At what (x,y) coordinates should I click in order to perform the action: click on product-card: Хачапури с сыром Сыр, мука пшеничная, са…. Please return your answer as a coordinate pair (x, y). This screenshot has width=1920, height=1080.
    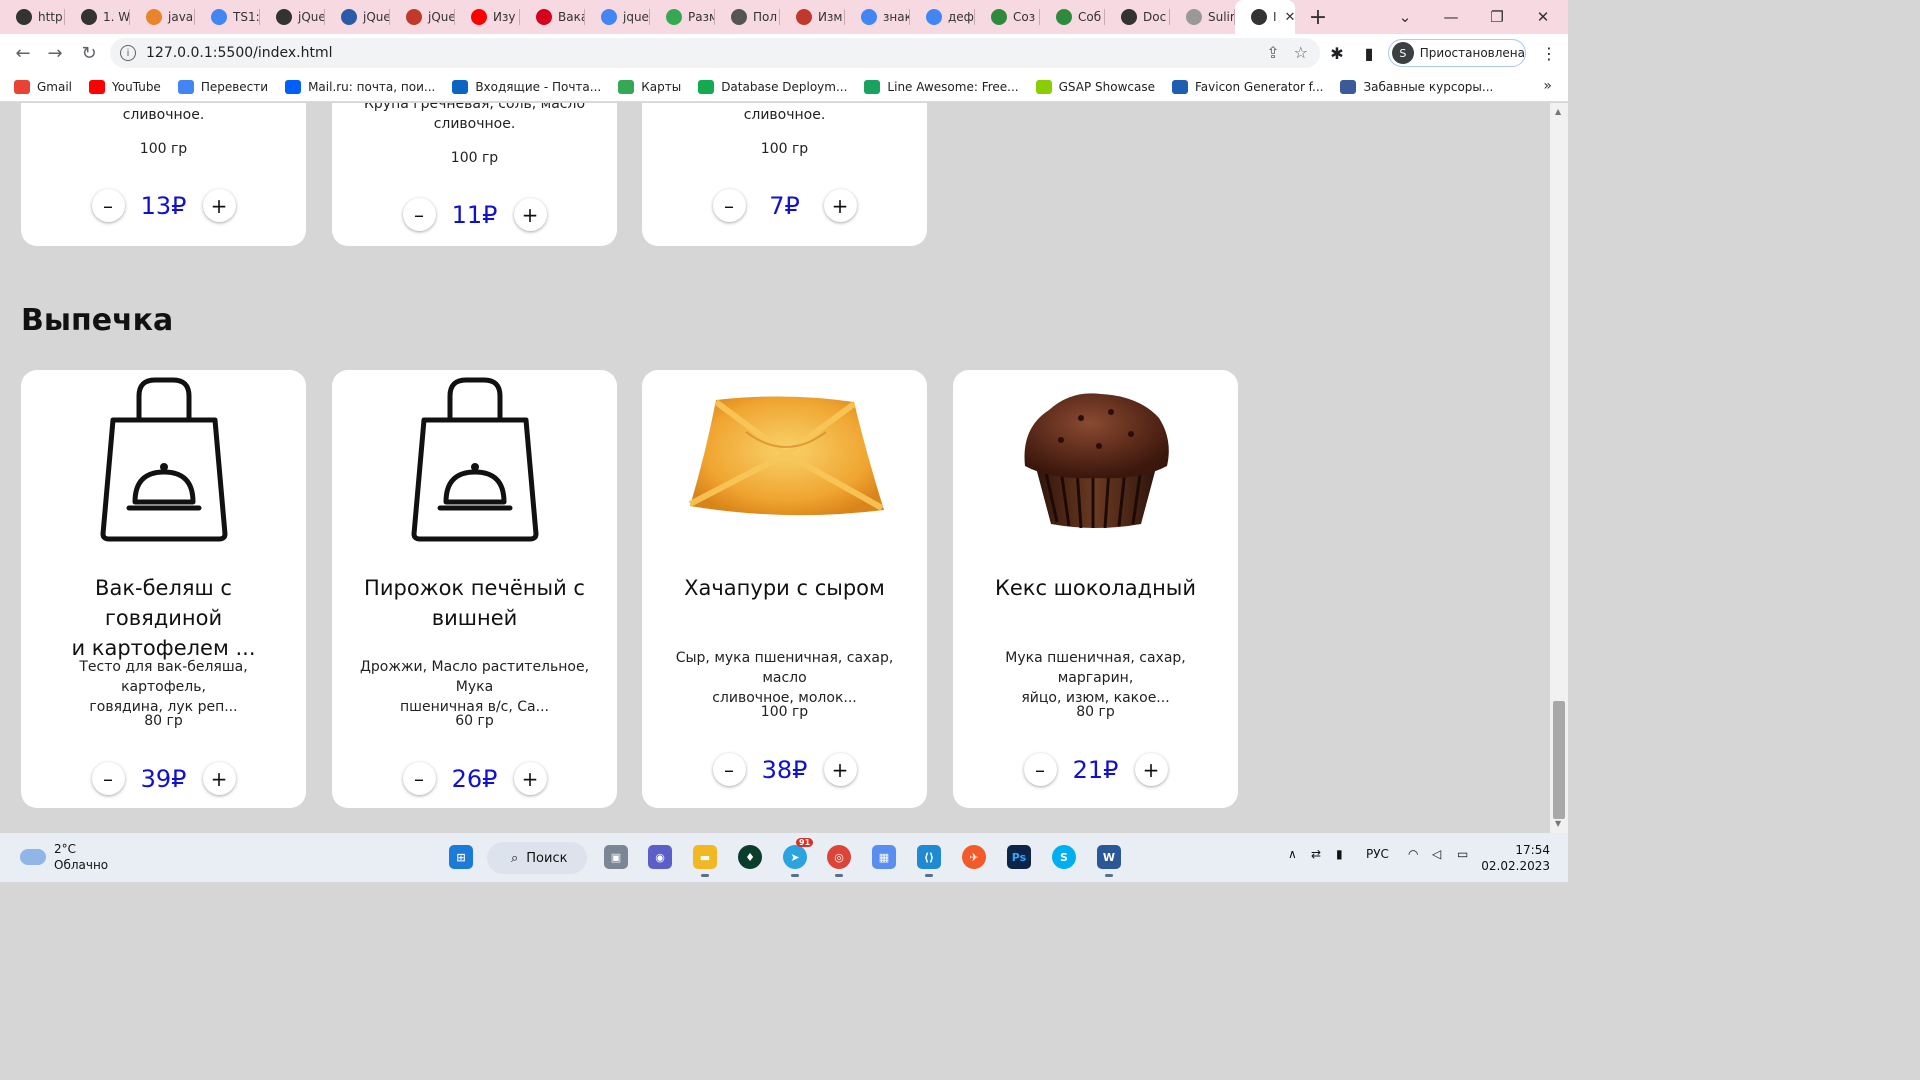
    Looking at the image, I should click on (784, 589).